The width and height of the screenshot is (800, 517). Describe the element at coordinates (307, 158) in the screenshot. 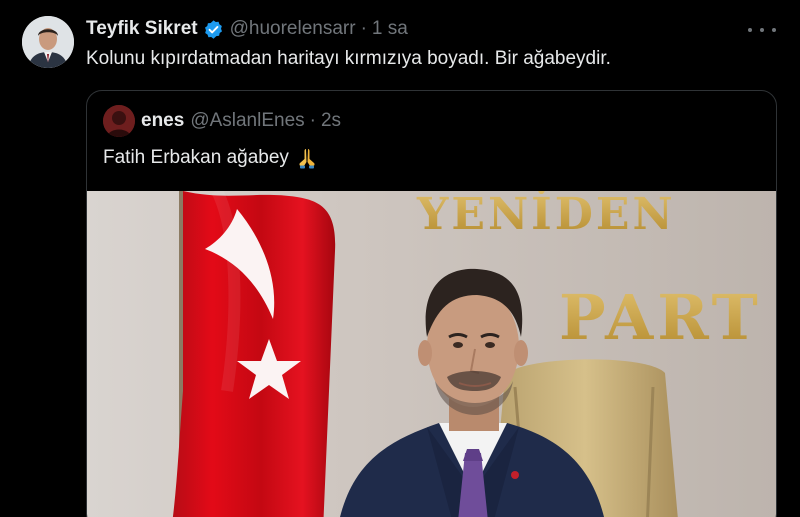

I see `folded-hands-emoji` at that location.